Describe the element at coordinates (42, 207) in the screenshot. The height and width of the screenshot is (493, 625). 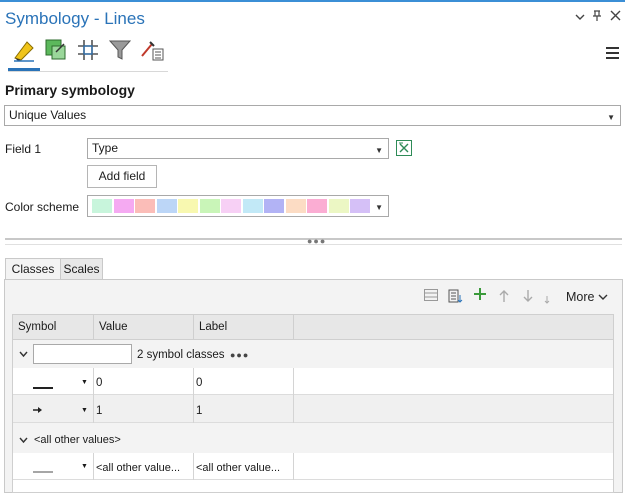
I see `color-scheme-label: Color scheme` at that location.